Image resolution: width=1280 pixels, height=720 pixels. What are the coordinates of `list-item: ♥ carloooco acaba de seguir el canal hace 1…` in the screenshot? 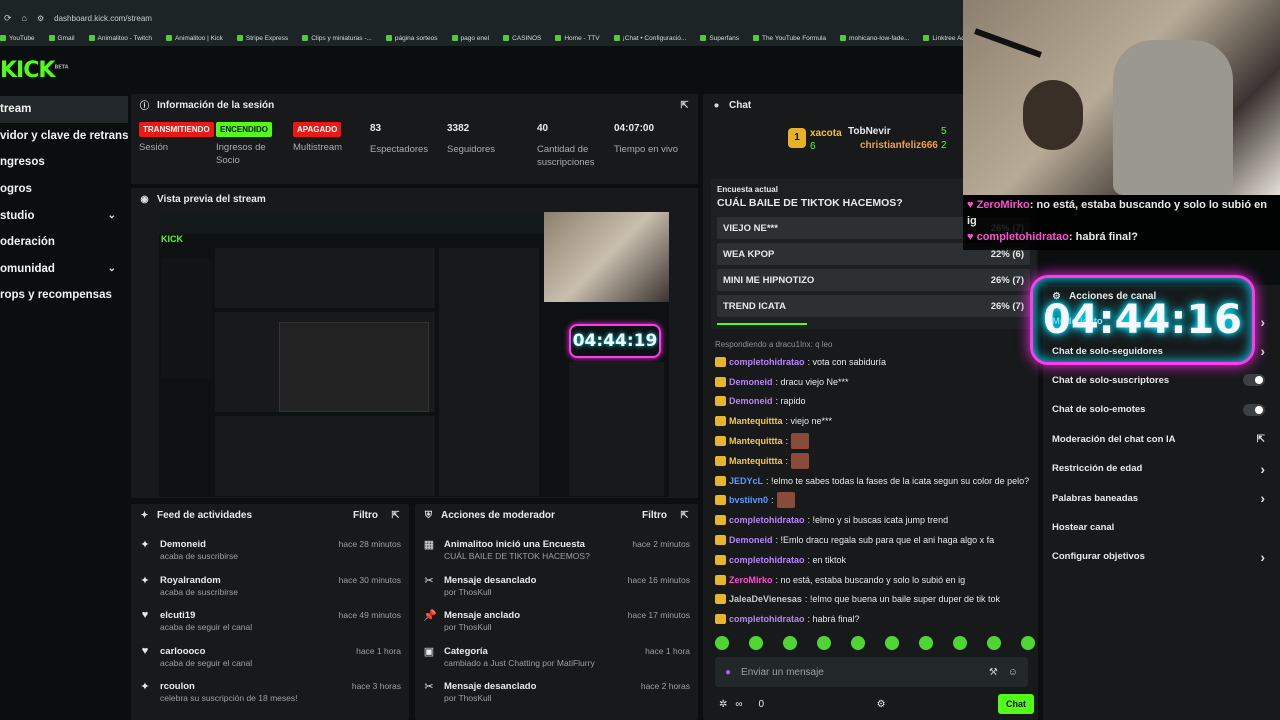 It's located at (270, 659).